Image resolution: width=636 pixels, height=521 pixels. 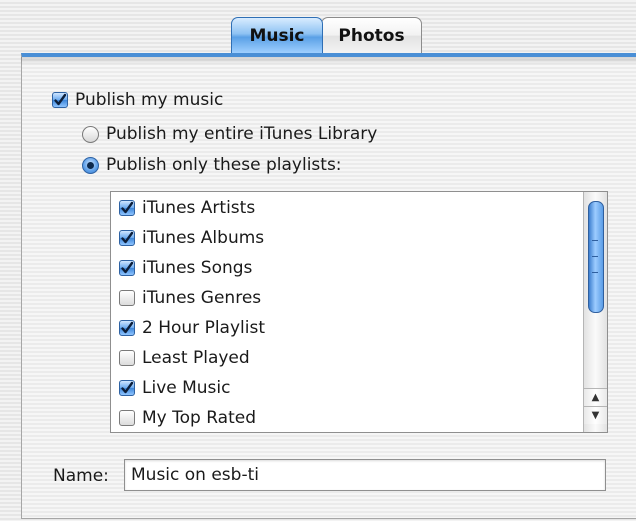 What do you see at coordinates (203, 328) in the screenshot?
I see `playlist-label: 2 Hour Playlist` at bounding box center [203, 328].